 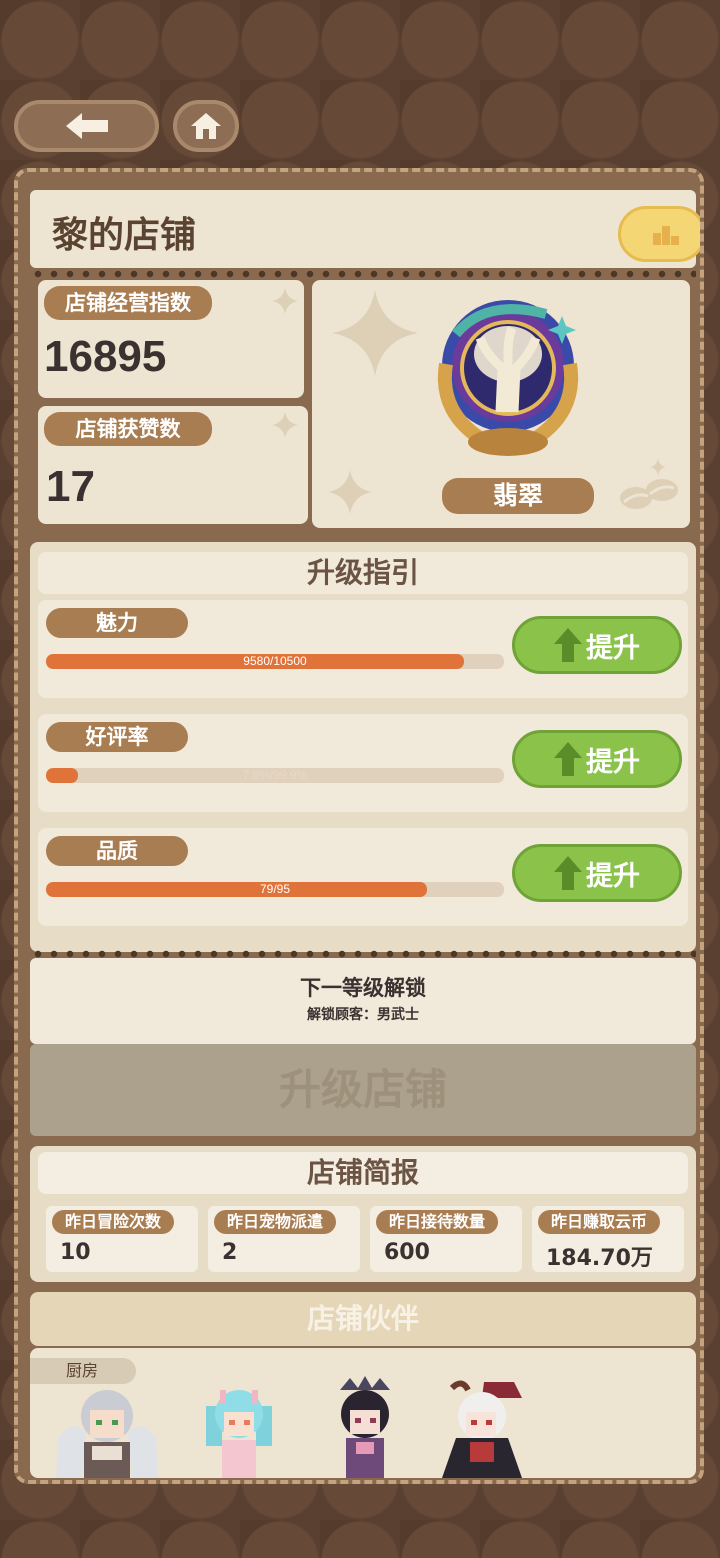 I want to click on coffee-beans-icon, so click(x=649, y=483).